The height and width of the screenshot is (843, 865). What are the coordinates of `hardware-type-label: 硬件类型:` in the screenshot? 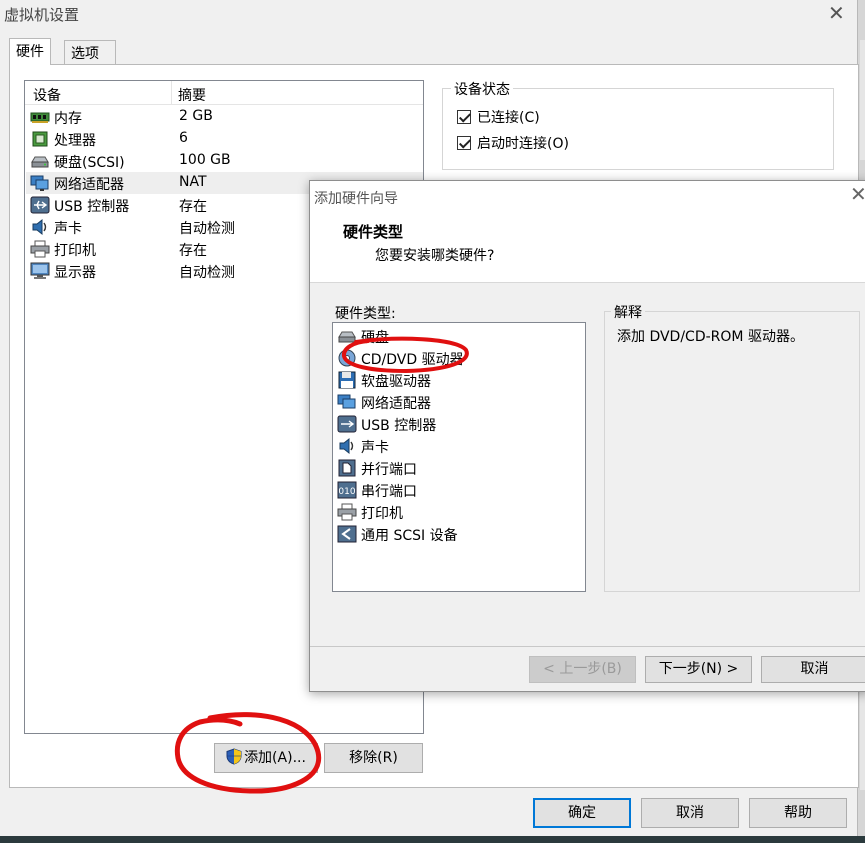 It's located at (365, 314).